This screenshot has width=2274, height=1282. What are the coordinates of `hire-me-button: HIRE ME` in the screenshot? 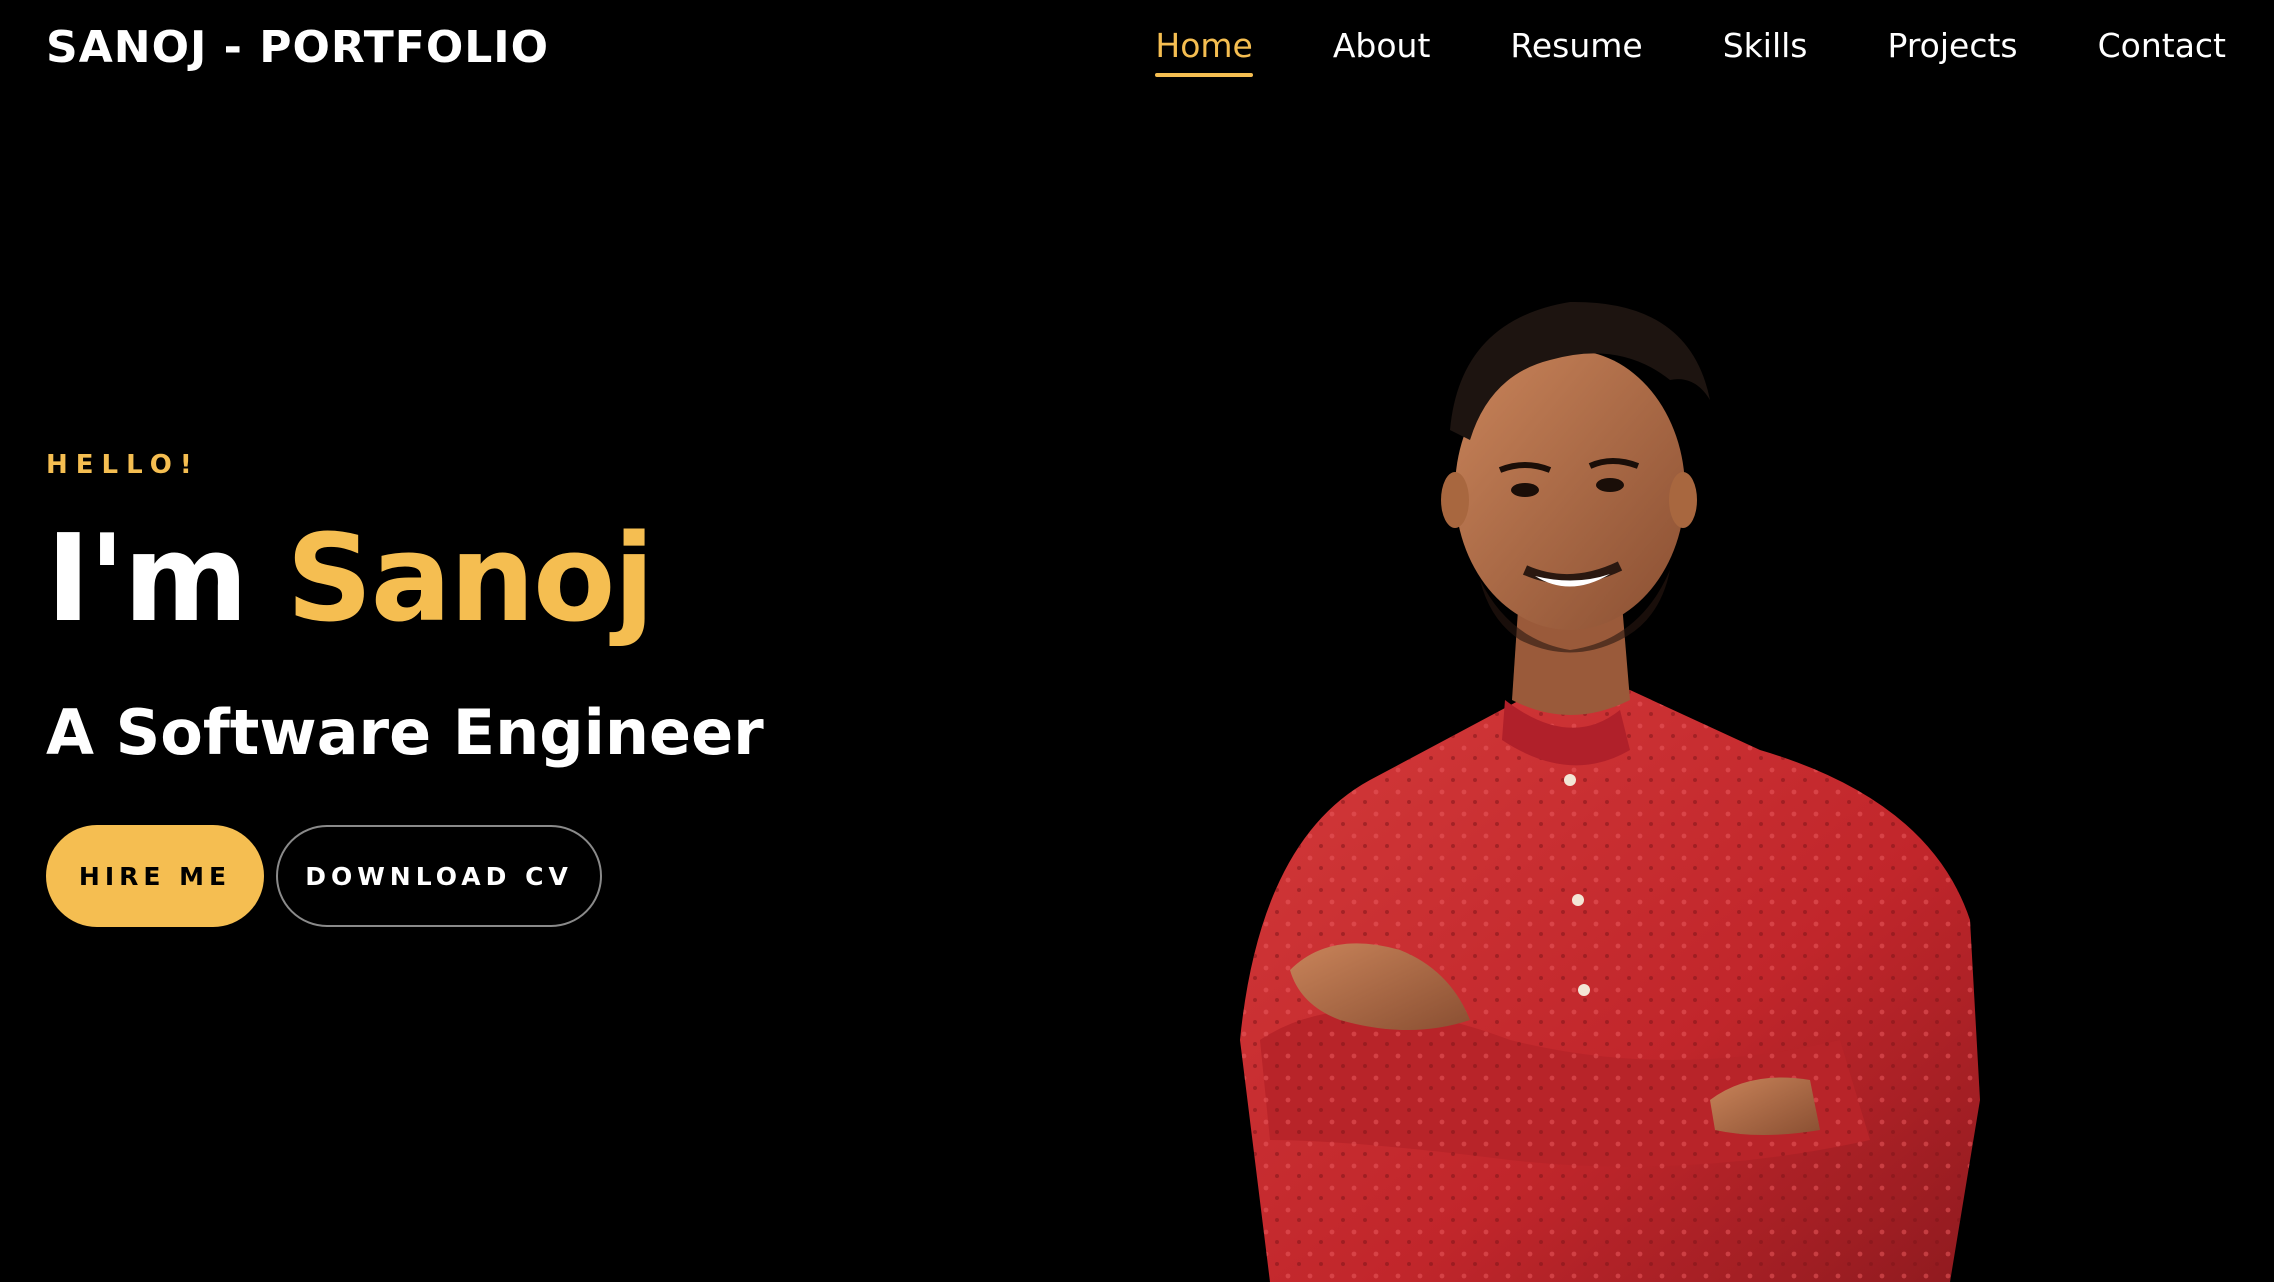 It's located at (155, 876).